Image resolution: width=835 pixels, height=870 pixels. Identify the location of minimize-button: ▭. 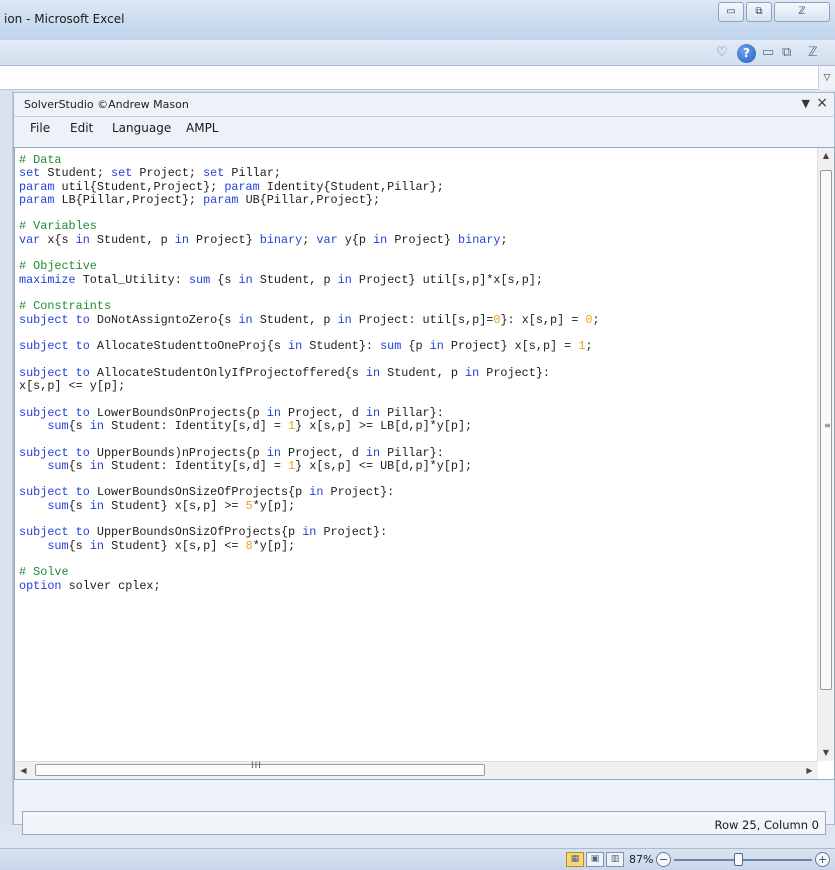
(731, 12).